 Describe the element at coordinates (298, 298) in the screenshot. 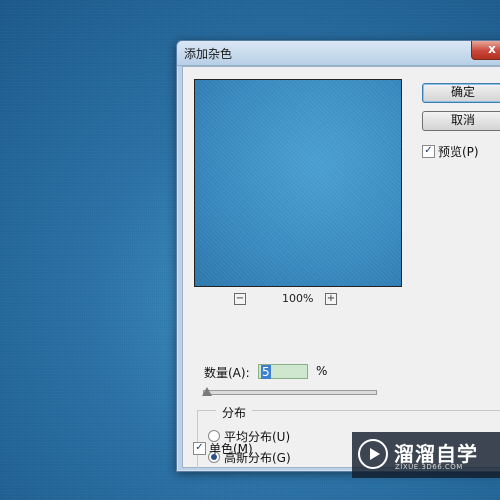

I see `zoom-level: 100%` at that location.